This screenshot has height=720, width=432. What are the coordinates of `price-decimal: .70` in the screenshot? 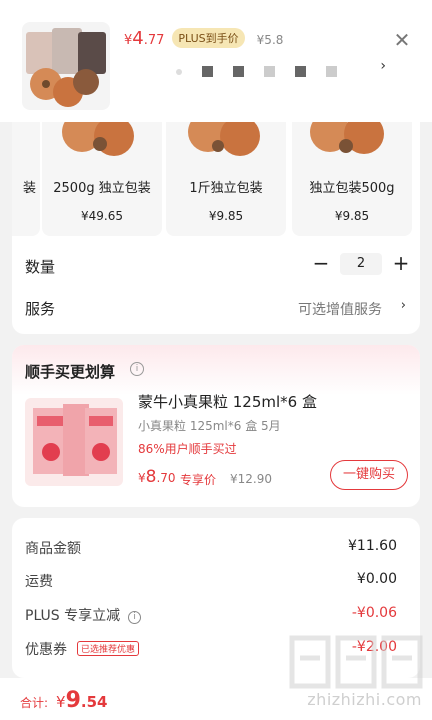 It's located at (166, 478).